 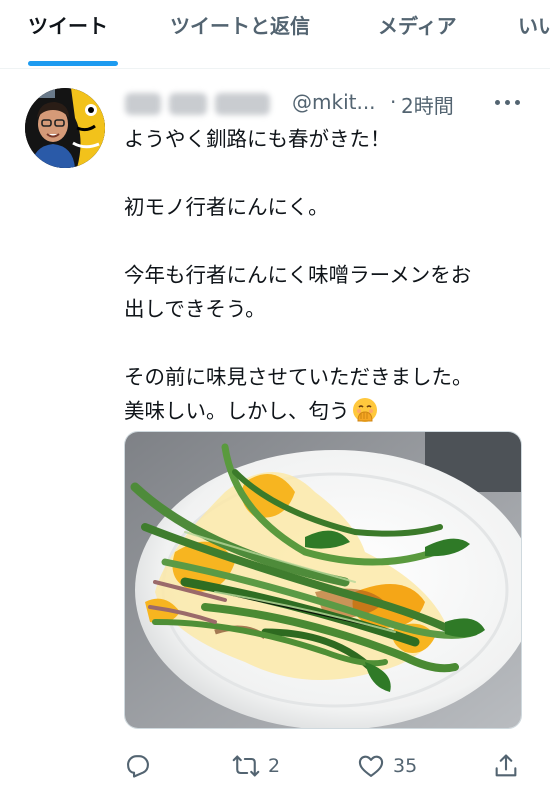 What do you see at coordinates (405, 766) in the screenshot?
I see `like-count: 35` at bounding box center [405, 766].